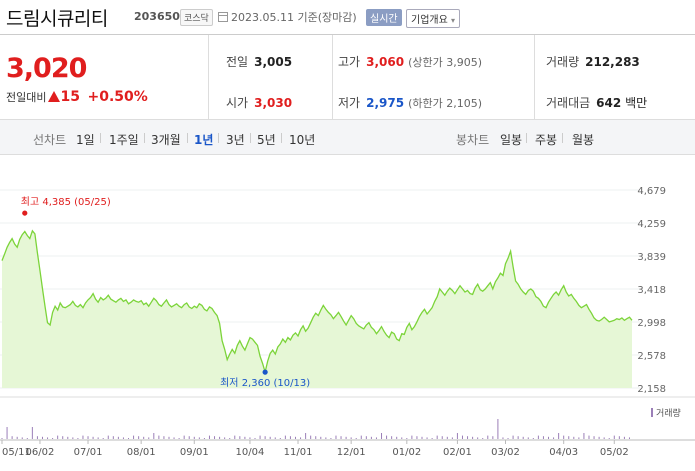 This screenshot has height=471, width=695. What do you see at coordinates (583, 139) in the screenshot?
I see `tab-monthly: 월봉` at bounding box center [583, 139].